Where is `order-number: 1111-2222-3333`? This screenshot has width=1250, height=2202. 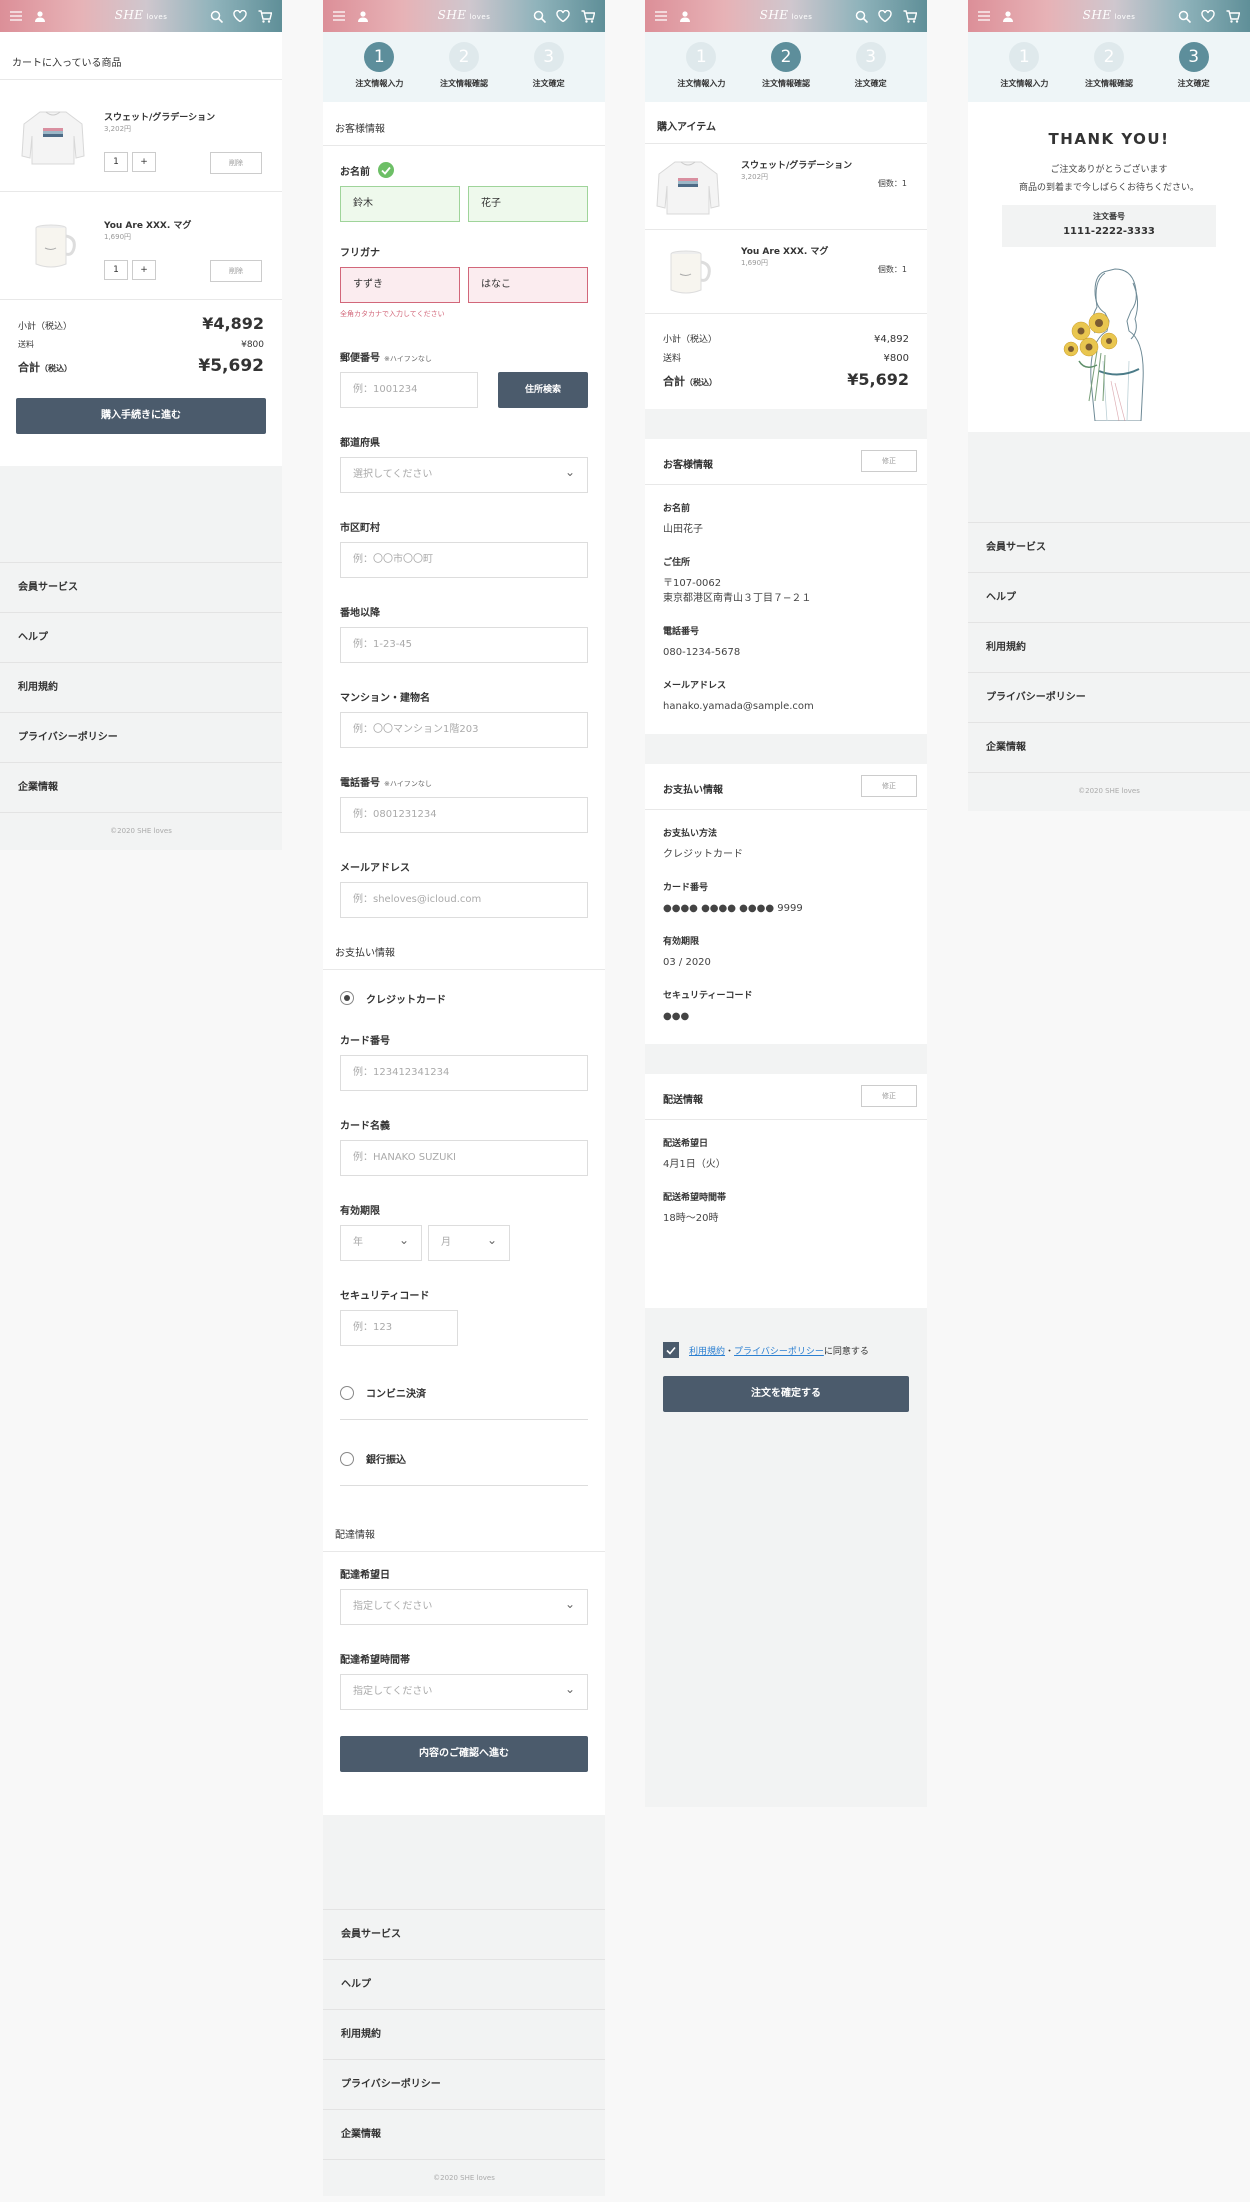 order-number: 1111-2222-3333 is located at coordinates (1109, 231).